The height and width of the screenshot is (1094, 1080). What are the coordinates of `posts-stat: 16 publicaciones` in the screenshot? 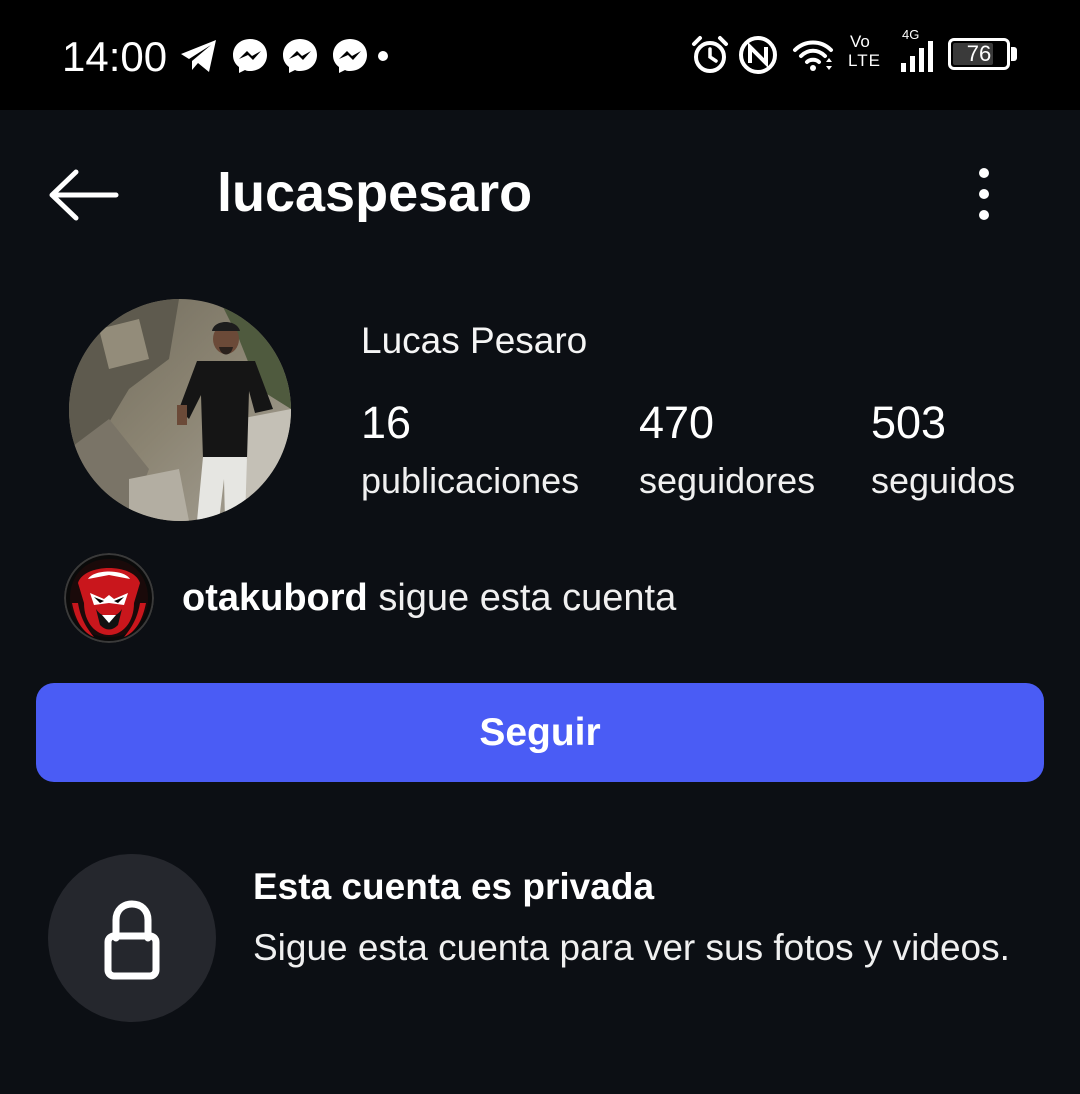 It's located at (470, 452).